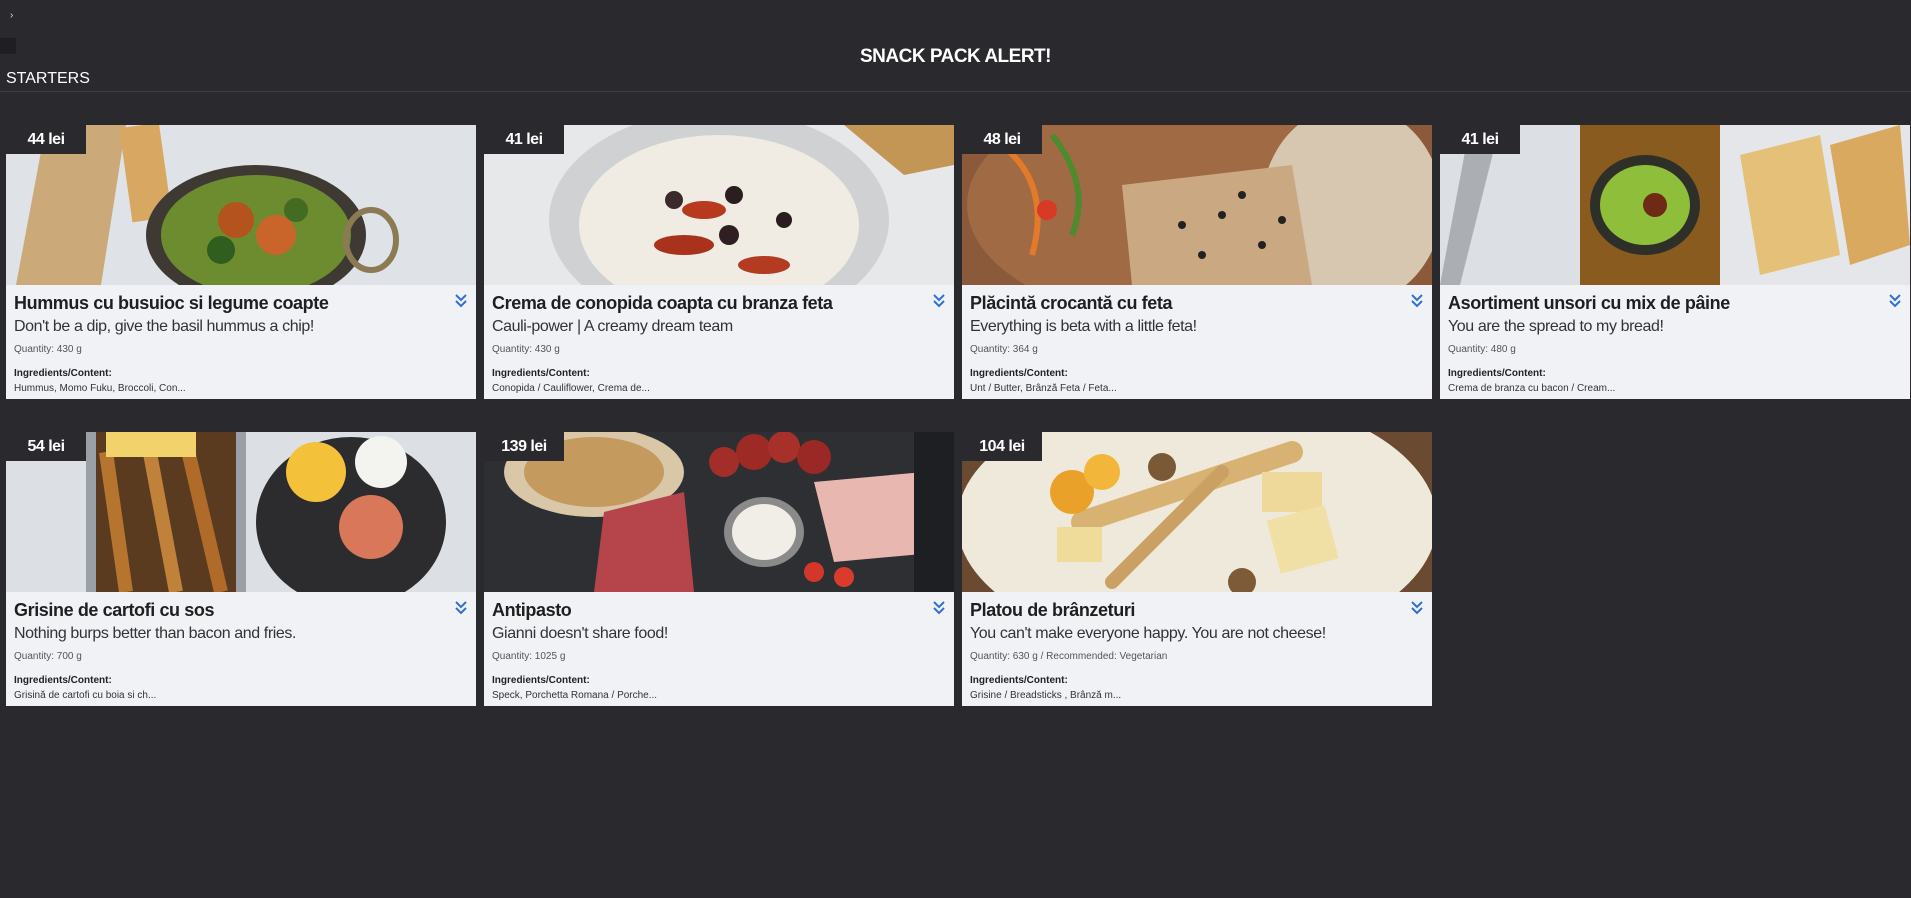 This screenshot has height=898, width=1911. Describe the element at coordinates (1482, 349) in the screenshot. I see `product-quantity: Quantity: 480 g` at that location.